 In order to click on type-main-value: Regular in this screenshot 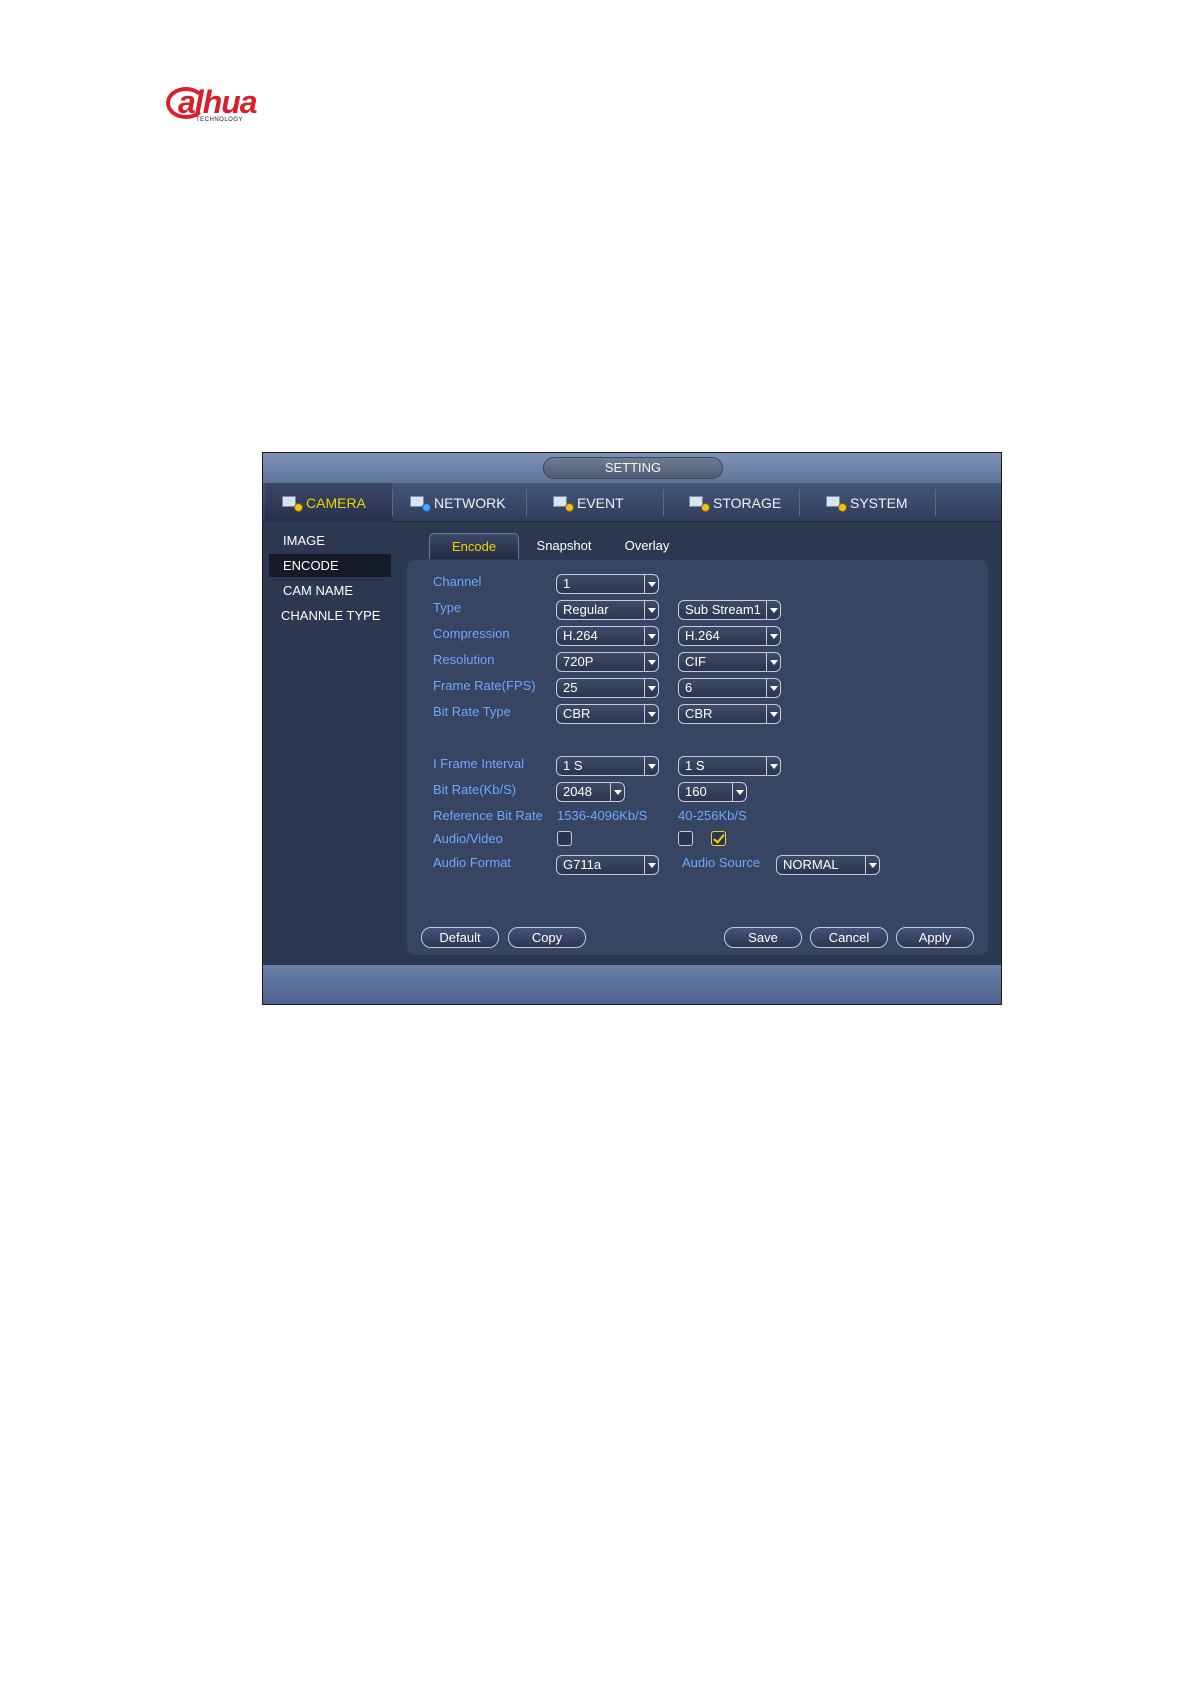, I will do `click(586, 609)`.